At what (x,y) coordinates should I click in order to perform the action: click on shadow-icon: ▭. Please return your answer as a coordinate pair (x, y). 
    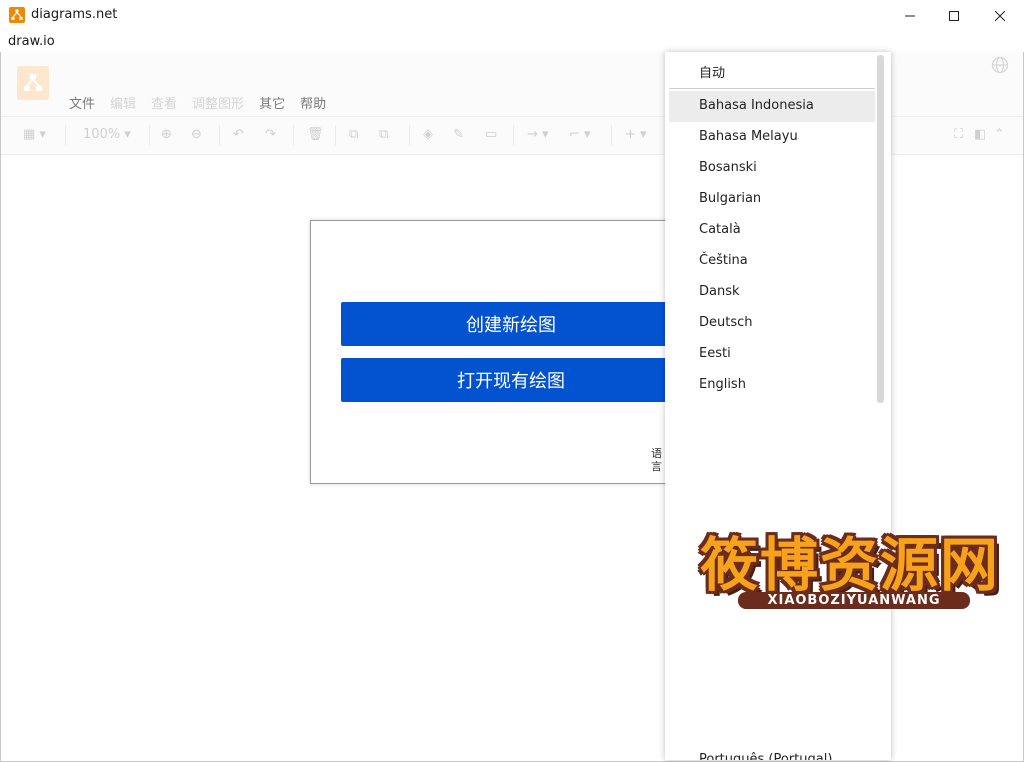
    Looking at the image, I should click on (491, 135).